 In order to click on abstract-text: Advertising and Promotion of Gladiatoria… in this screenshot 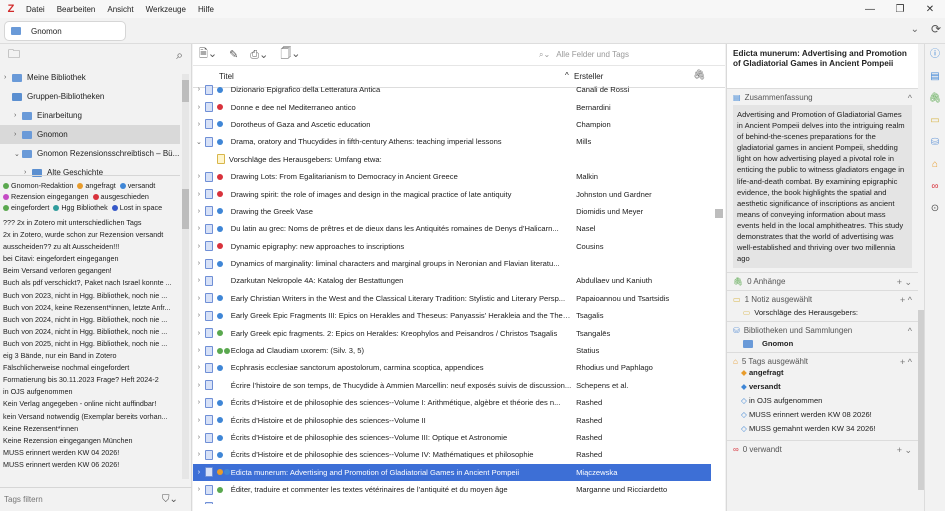, I will do `click(822, 187)`.